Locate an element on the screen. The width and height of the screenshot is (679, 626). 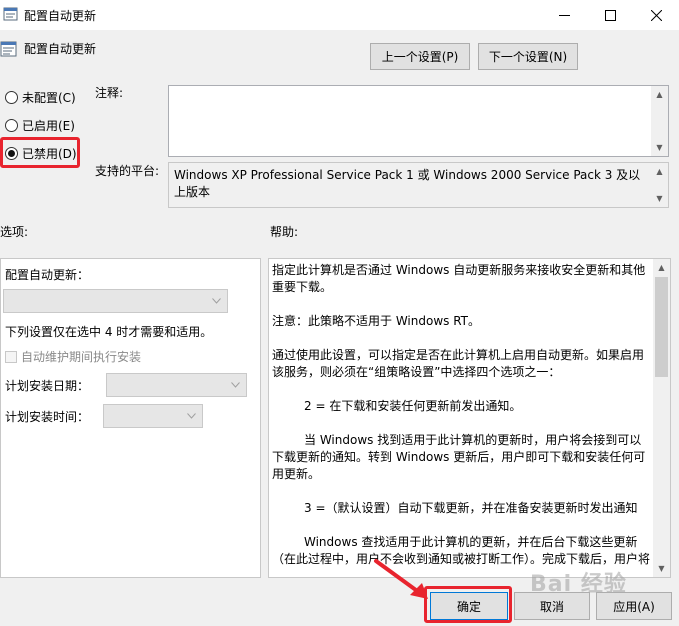
radio-enabled: 已启用(E) is located at coordinates (40, 125).